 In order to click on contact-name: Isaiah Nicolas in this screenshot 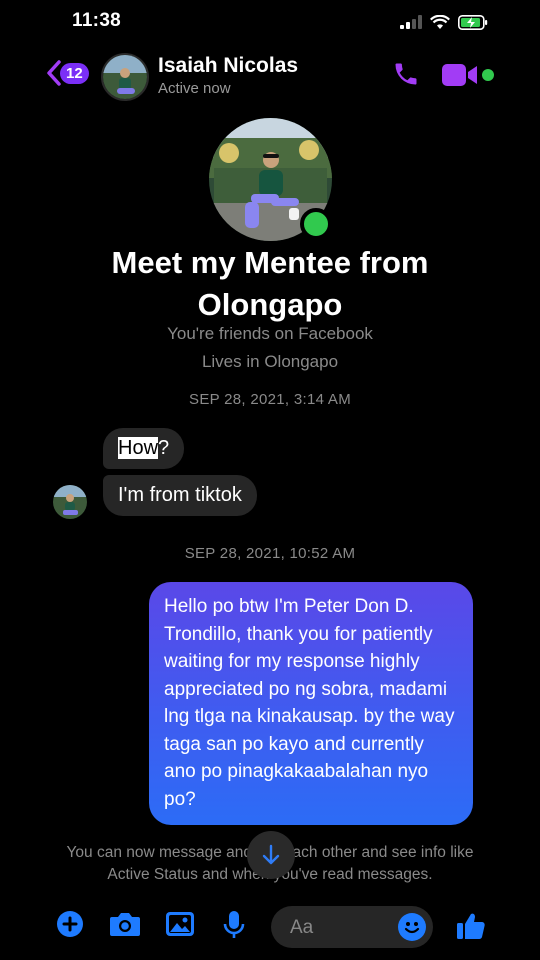, I will do `click(228, 66)`.